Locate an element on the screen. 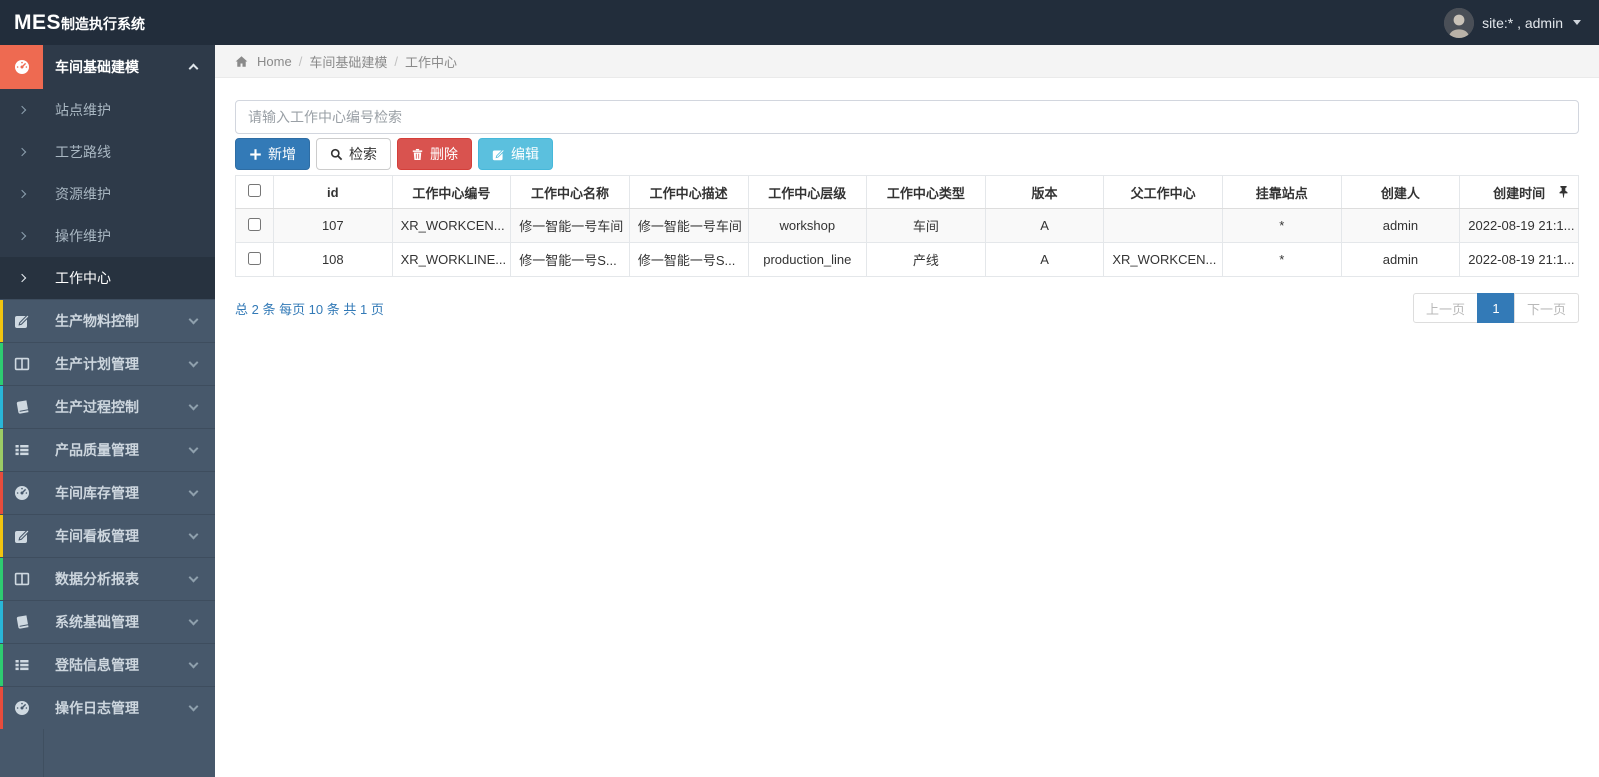  toolbar: 新增 检索 删除 编辑 is located at coordinates (907, 154).